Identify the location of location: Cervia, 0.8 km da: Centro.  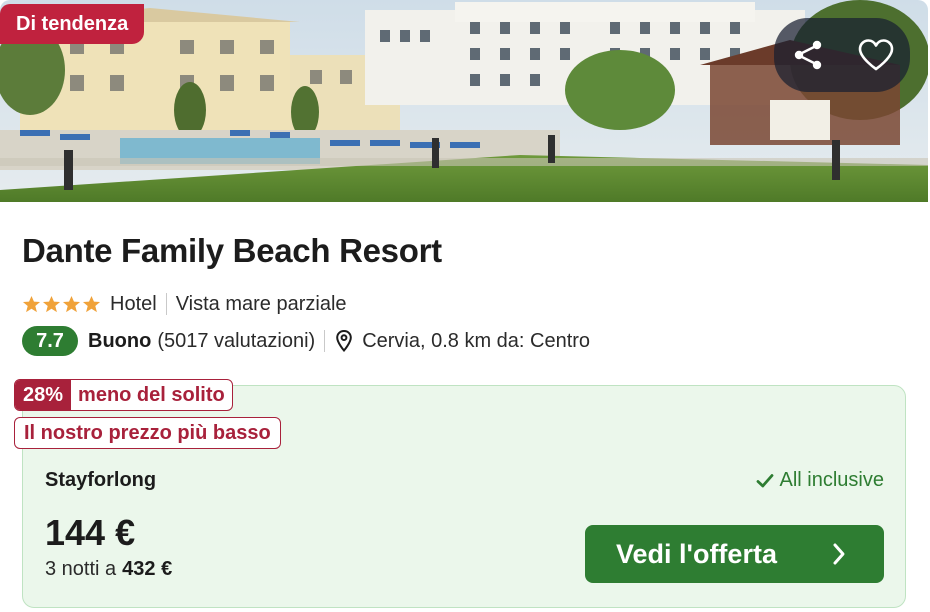
(476, 341).